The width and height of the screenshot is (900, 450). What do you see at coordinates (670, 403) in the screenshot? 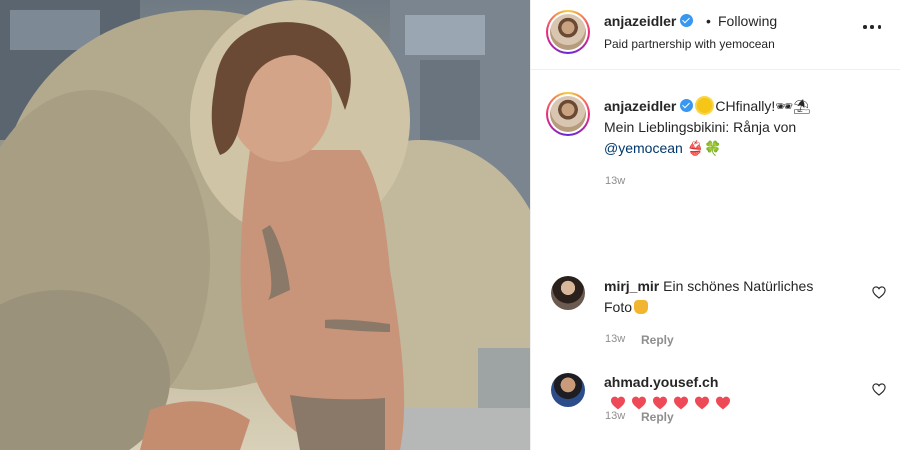
I see `heart-emojis` at bounding box center [670, 403].